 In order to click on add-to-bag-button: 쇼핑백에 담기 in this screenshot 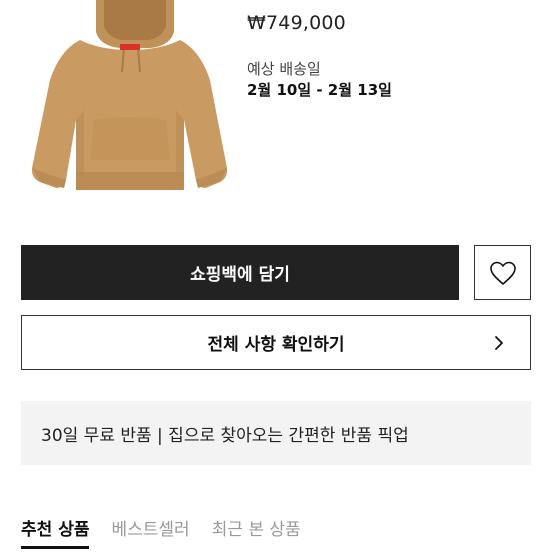, I will do `click(240, 272)`.